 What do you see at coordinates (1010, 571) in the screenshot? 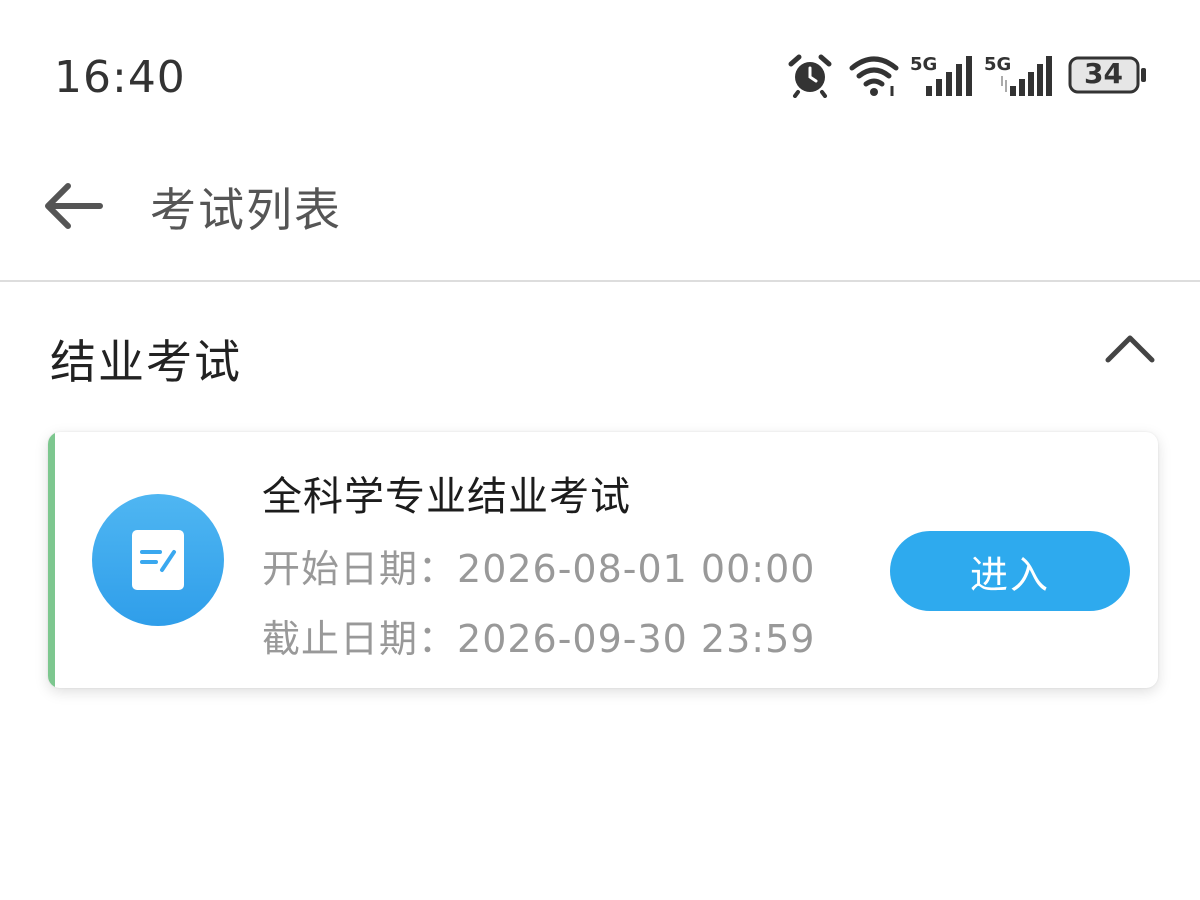
I see `enter-button: 进入` at bounding box center [1010, 571].